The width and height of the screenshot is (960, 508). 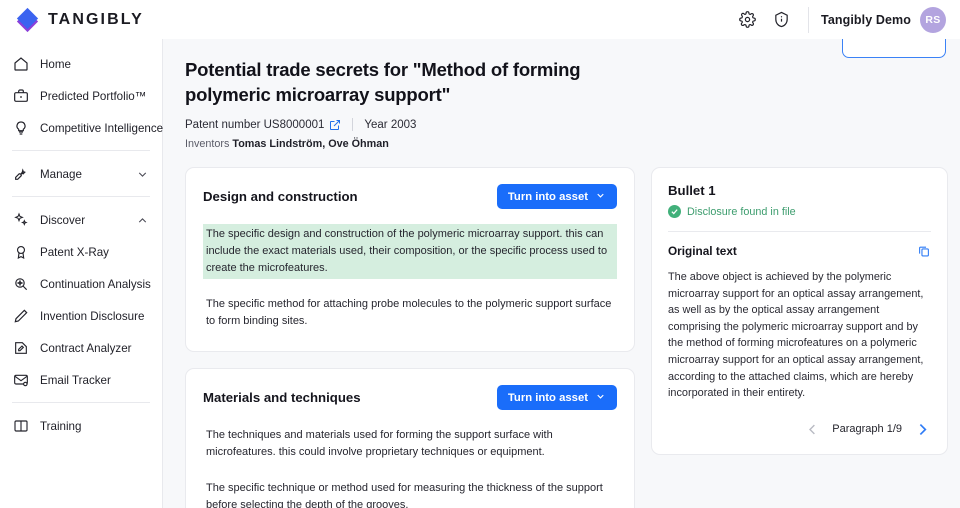 What do you see at coordinates (102, 128) in the screenshot?
I see `sidebar-label: Competitive Intelligence` at bounding box center [102, 128].